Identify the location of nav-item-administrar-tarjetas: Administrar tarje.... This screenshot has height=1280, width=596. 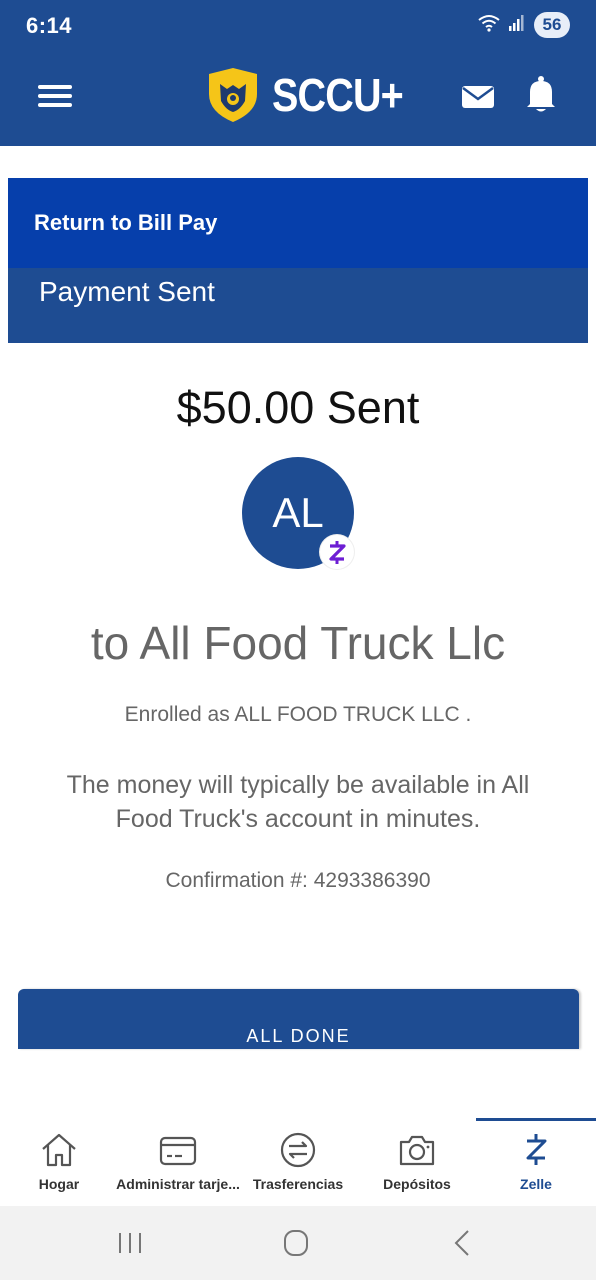
(178, 1162).